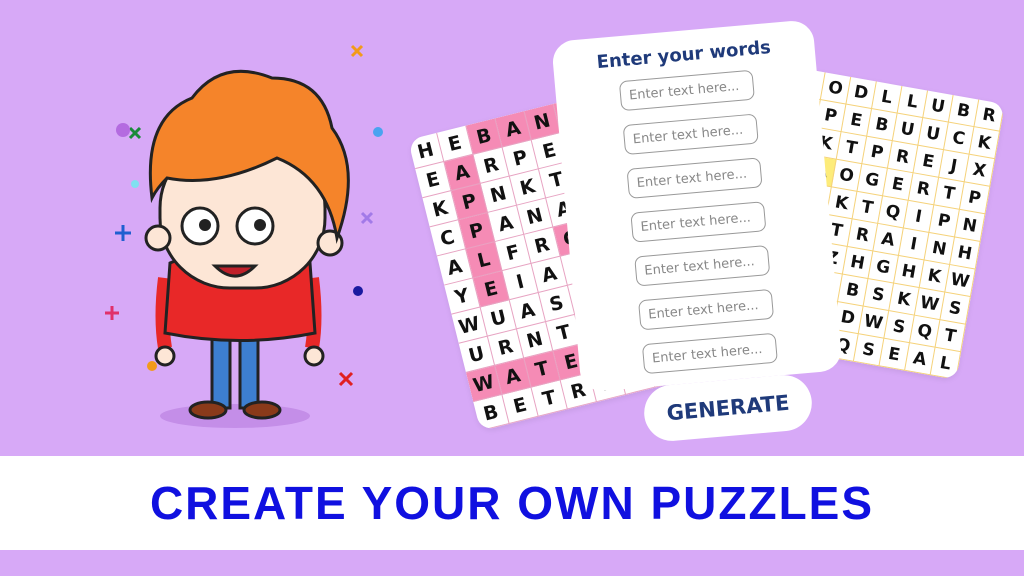 This screenshot has height=576, width=1024. What do you see at coordinates (950, 336) in the screenshot?
I see `grid-cell: T` at bounding box center [950, 336].